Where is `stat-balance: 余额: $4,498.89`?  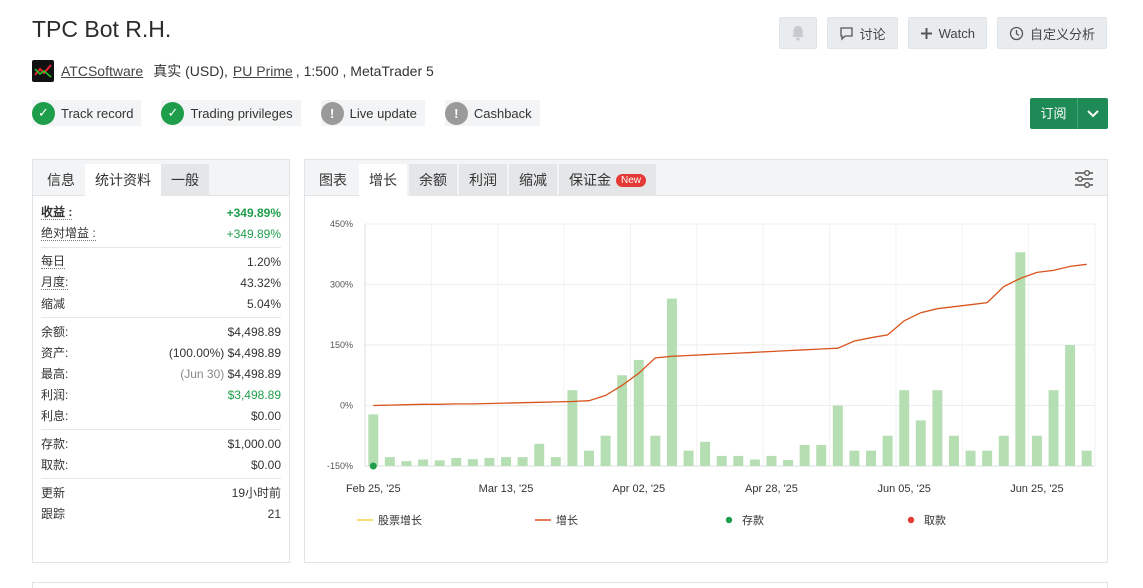 stat-balance: 余额: $4,498.89 is located at coordinates (161, 331).